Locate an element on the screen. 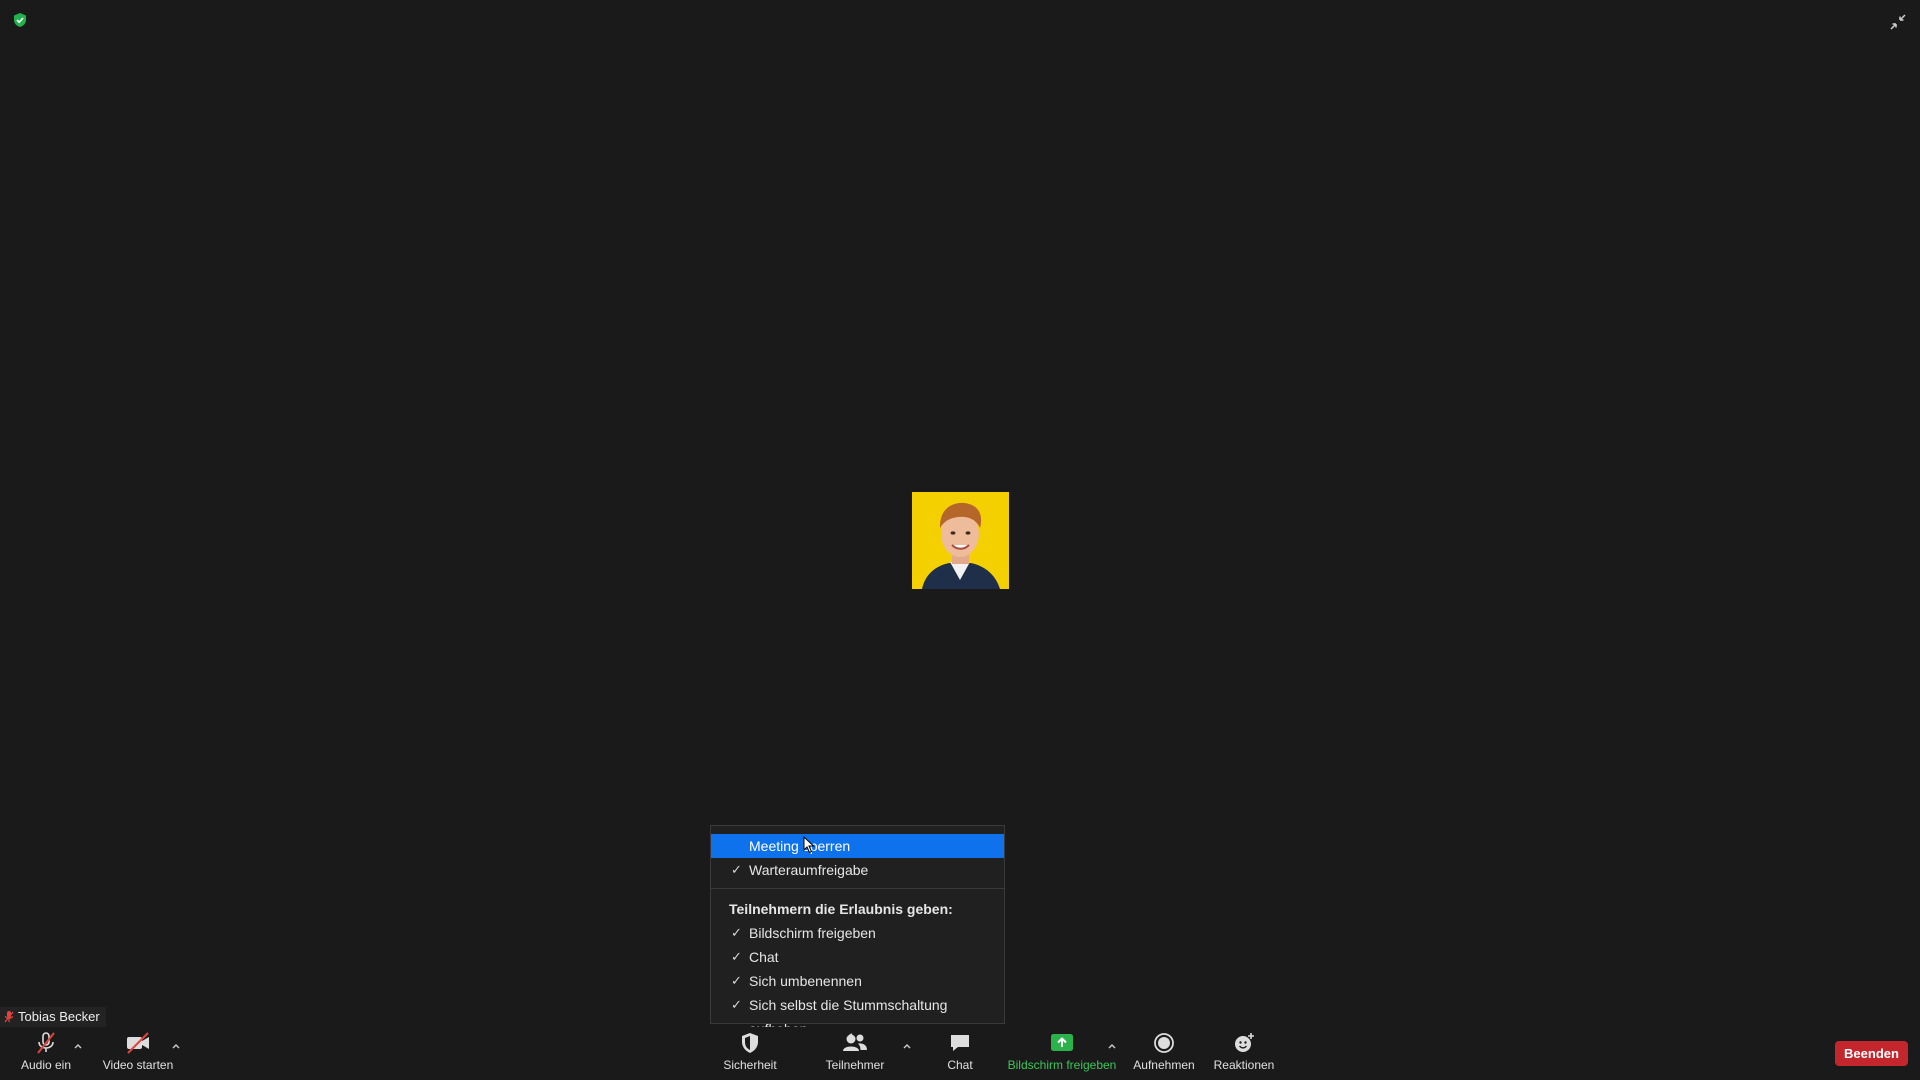 The height and width of the screenshot is (1080, 1920). participants-button: 1 Teilnehmer is located at coordinates (855, 1054).